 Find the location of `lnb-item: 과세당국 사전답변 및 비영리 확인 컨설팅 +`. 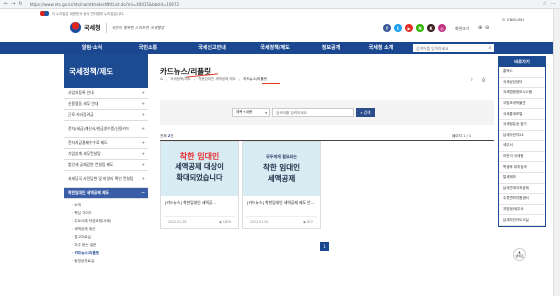

lnb-item: 과세당국 사전답변 및 비영리 확인 컨설팅 + is located at coordinates (106, 179).